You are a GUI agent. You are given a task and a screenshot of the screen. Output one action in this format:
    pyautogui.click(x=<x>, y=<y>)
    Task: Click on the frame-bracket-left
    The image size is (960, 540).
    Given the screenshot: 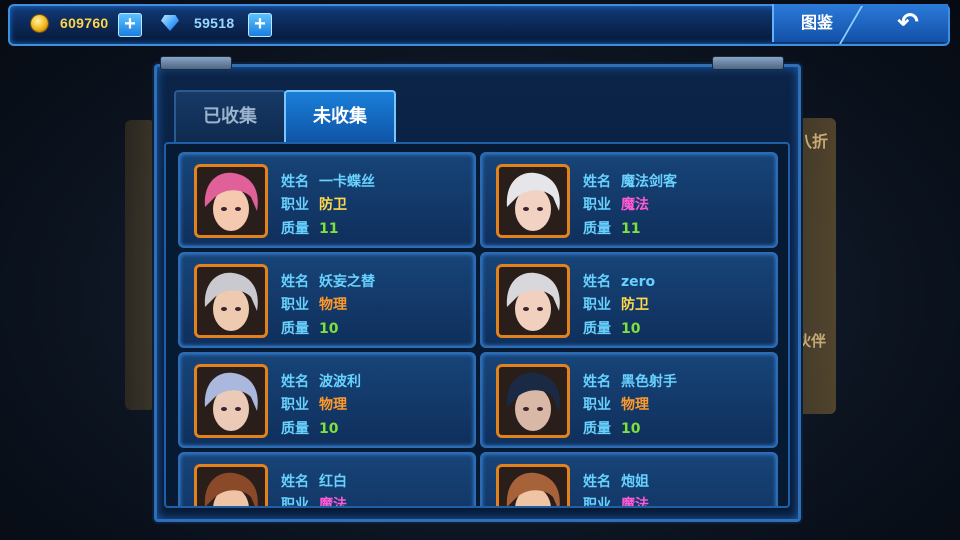 What is the action you would take?
    pyautogui.click(x=196, y=63)
    